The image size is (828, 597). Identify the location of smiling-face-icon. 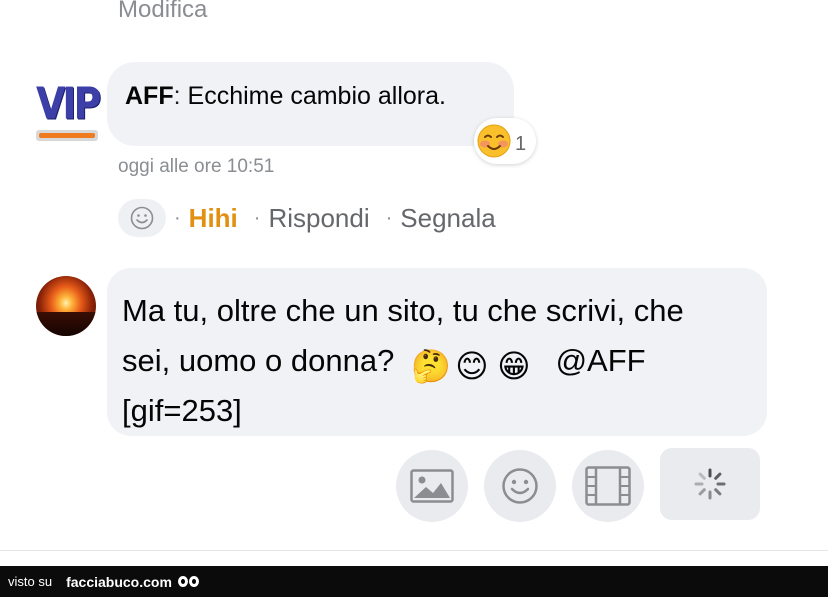
(494, 141).